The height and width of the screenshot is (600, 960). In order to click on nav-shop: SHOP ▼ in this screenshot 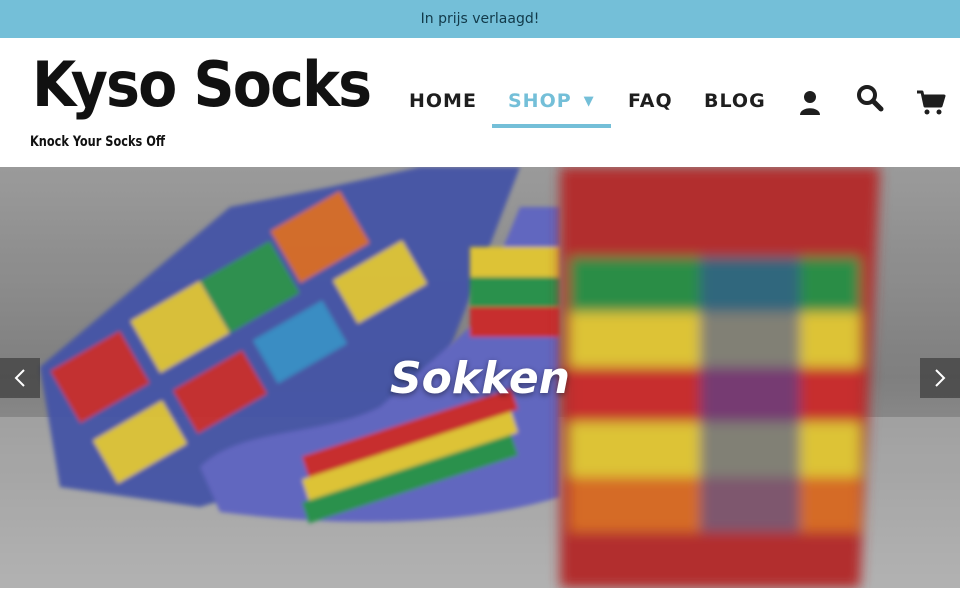, I will do `click(551, 101)`.